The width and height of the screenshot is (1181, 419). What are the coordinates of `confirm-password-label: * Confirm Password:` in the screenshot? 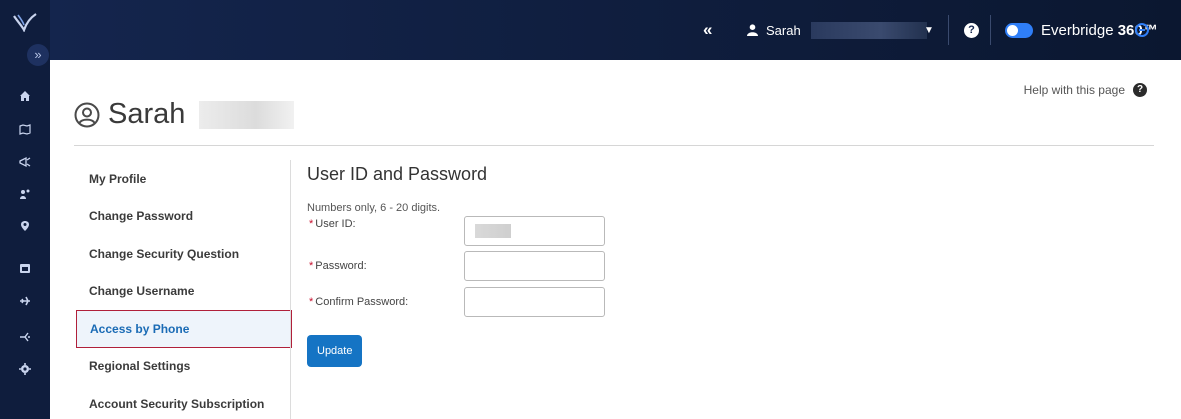 It's located at (359, 302).